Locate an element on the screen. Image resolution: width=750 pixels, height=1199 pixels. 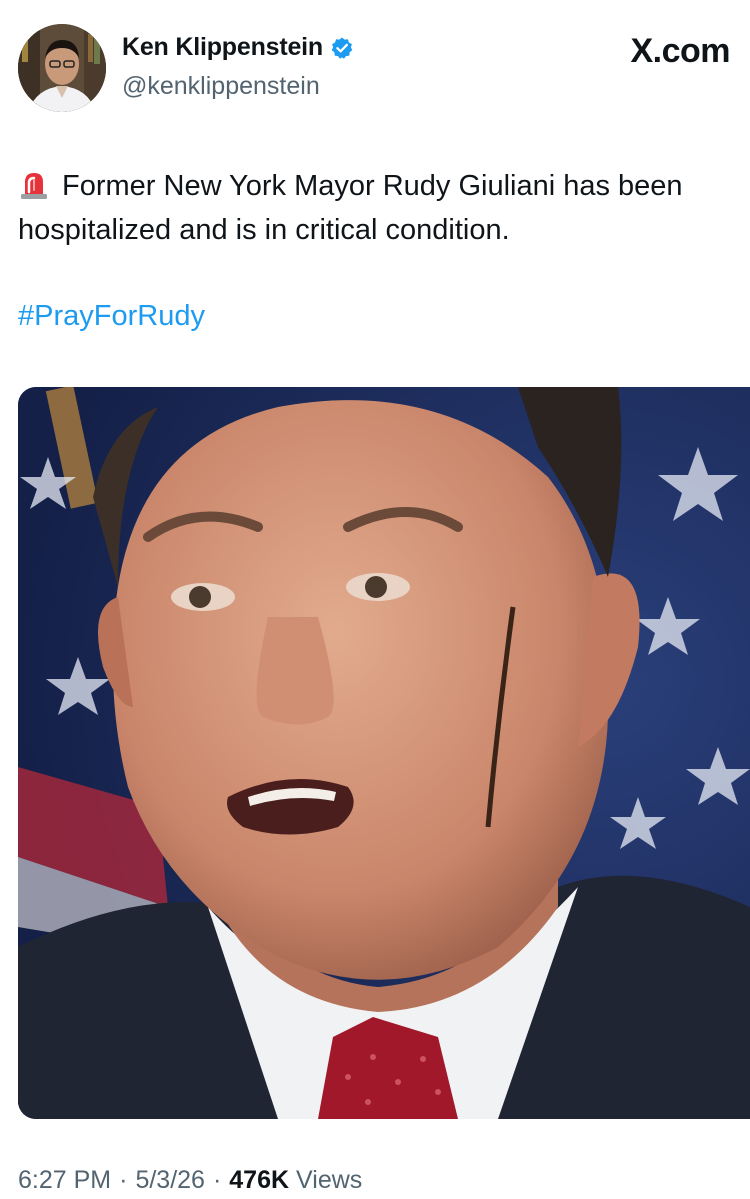
views-label: Views is located at coordinates (329, 1180).